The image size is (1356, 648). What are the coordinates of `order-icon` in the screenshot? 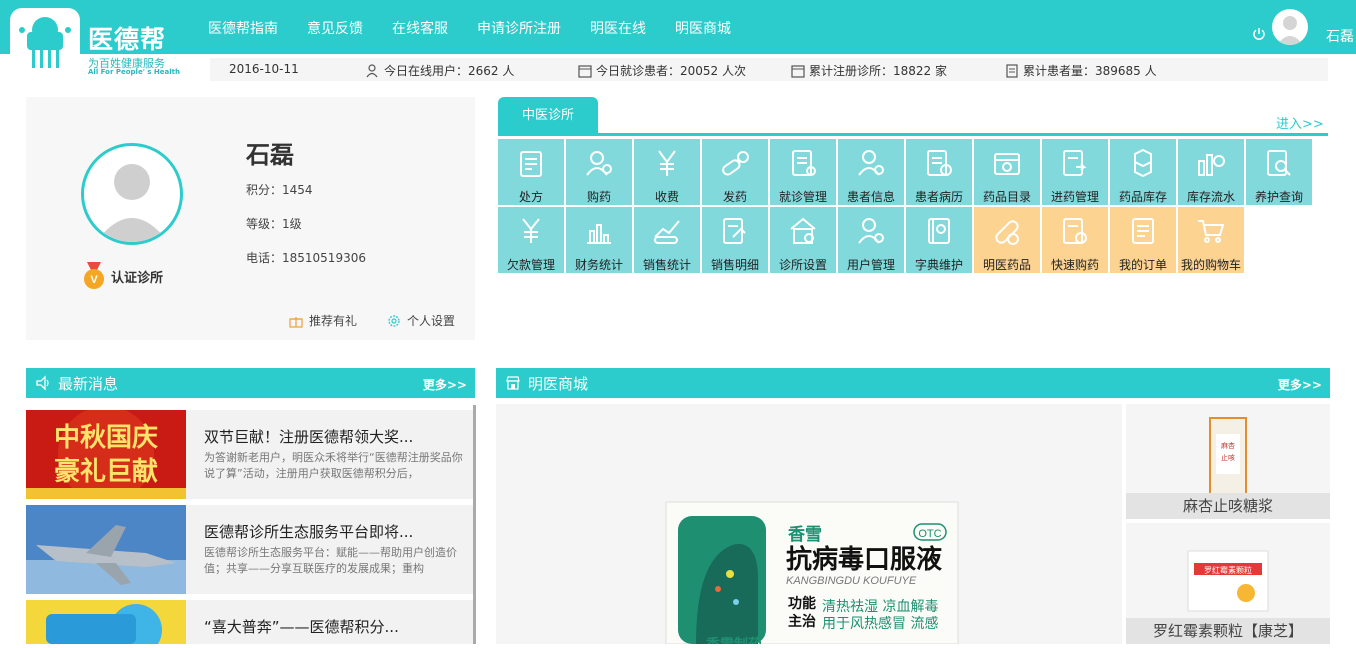 It's located at (1143, 231).